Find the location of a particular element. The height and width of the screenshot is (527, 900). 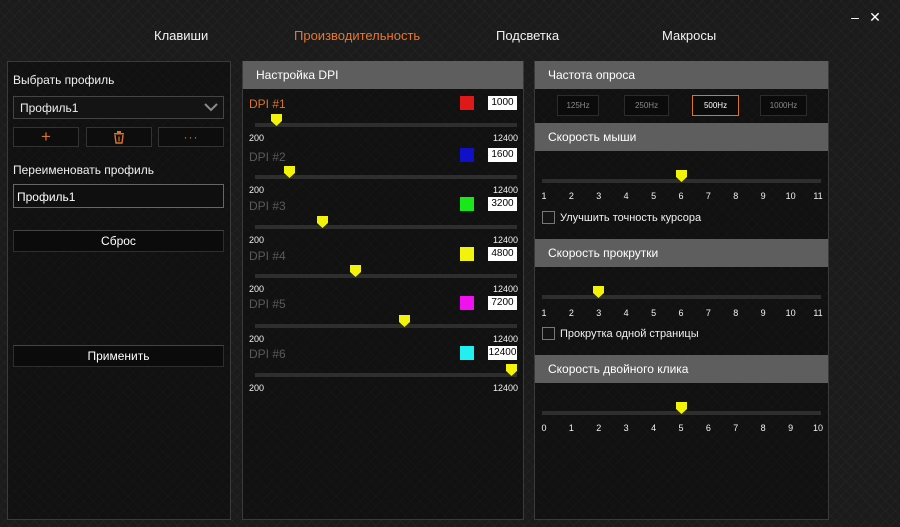

dpi-level-name: DPI #5 is located at coordinates (267, 304).